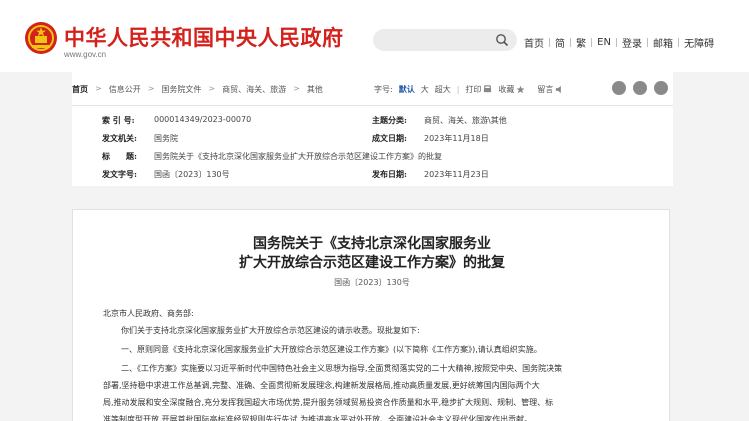 The height and width of the screenshot is (421, 749). I want to click on document-title-line-2: 扩大开放综合示范区建设工作方案》的批复, so click(372, 263).